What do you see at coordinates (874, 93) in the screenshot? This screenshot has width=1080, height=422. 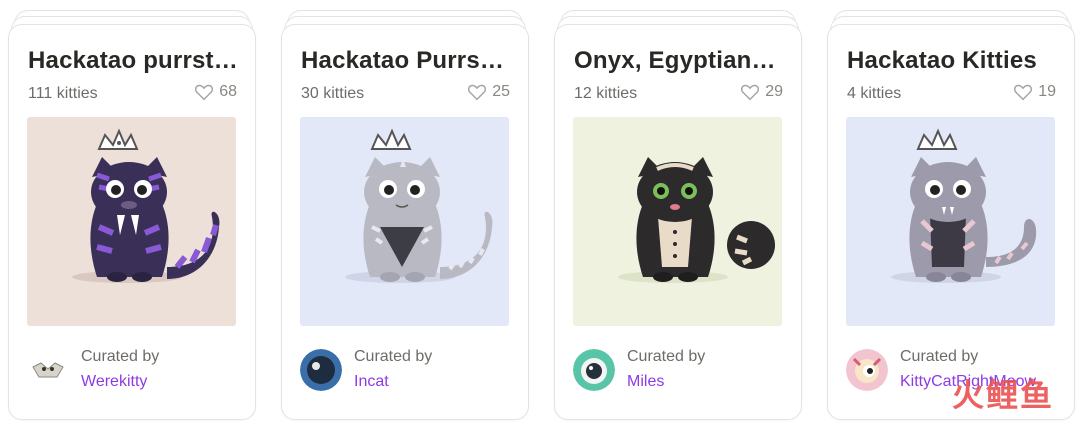 I see `kitty-count: 4 kitties` at bounding box center [874, 93].